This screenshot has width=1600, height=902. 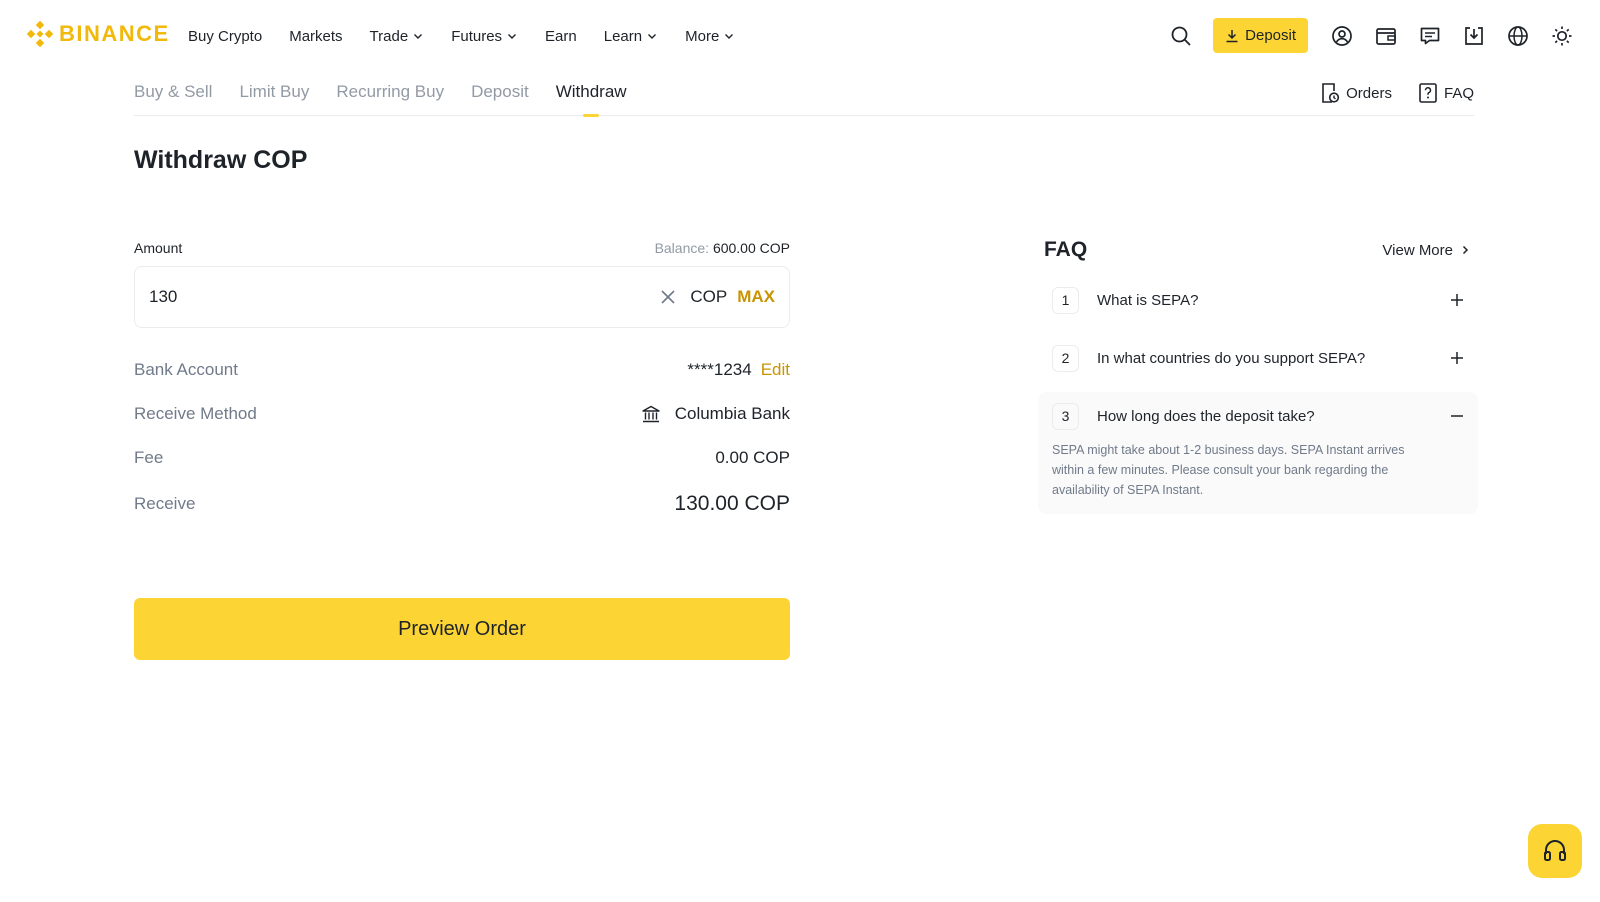 I want to click on amount-field: COP MAX, so click(x=462, y=297).